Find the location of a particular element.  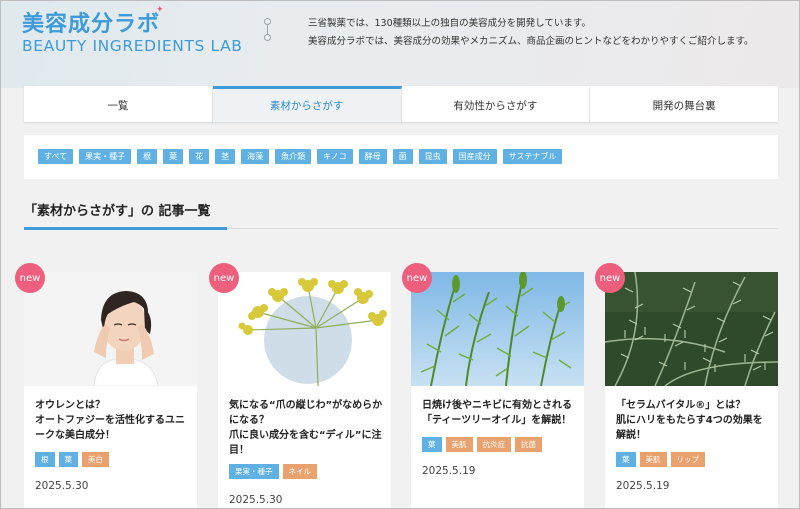

filter-tag-insect: 昆虫 is located at coordinates (432, 156).